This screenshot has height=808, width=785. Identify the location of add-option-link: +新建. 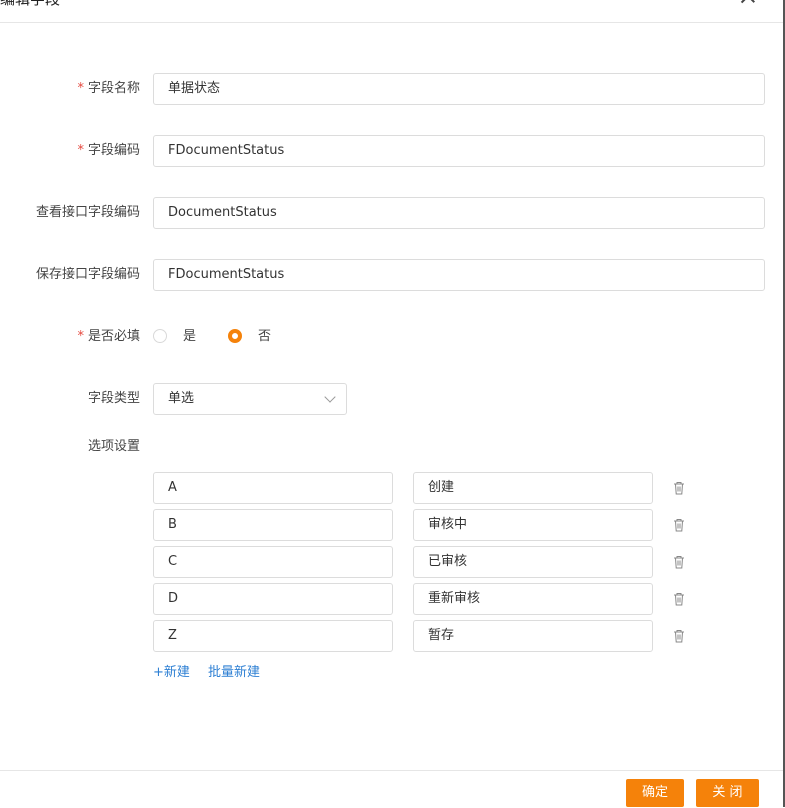
(171, 672).